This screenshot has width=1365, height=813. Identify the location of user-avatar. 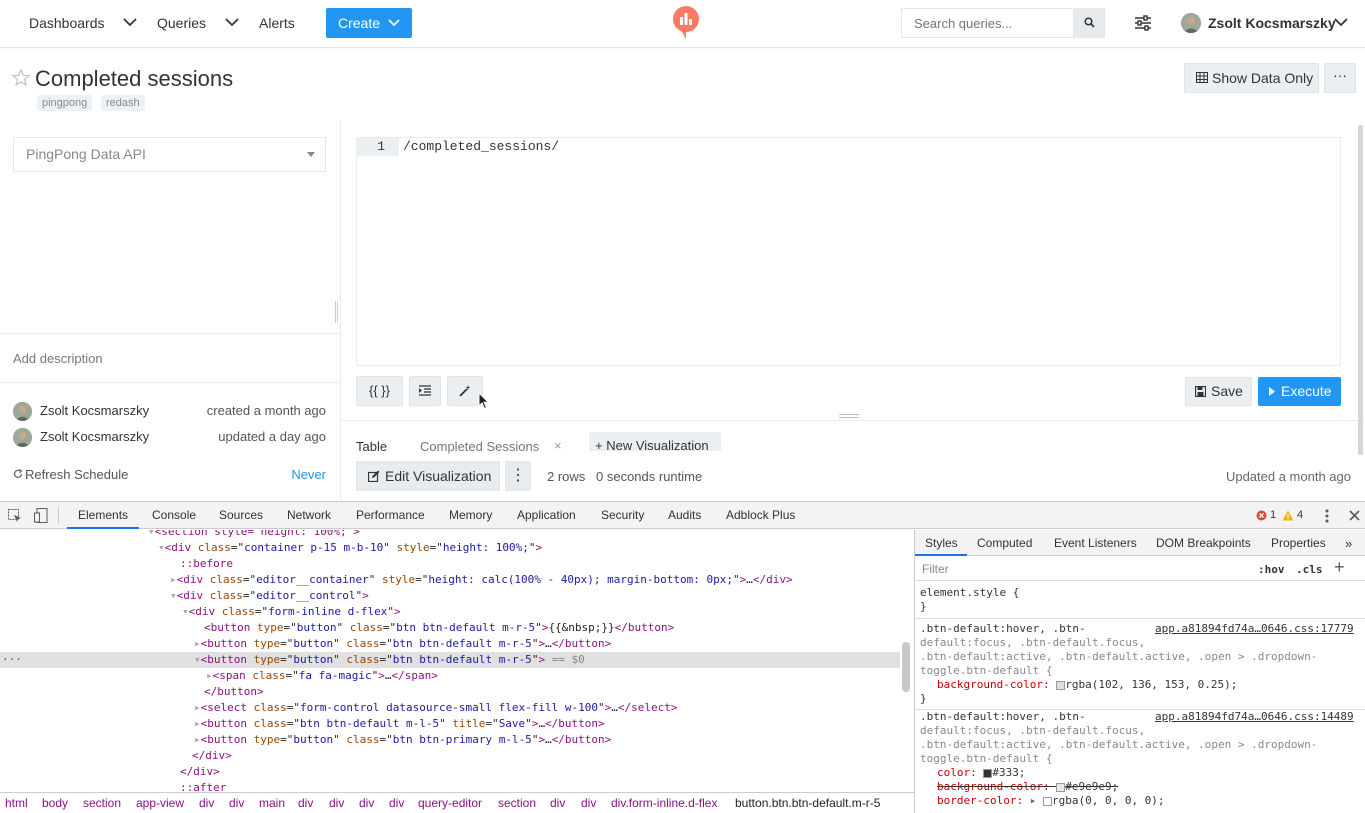
(1191, 23).